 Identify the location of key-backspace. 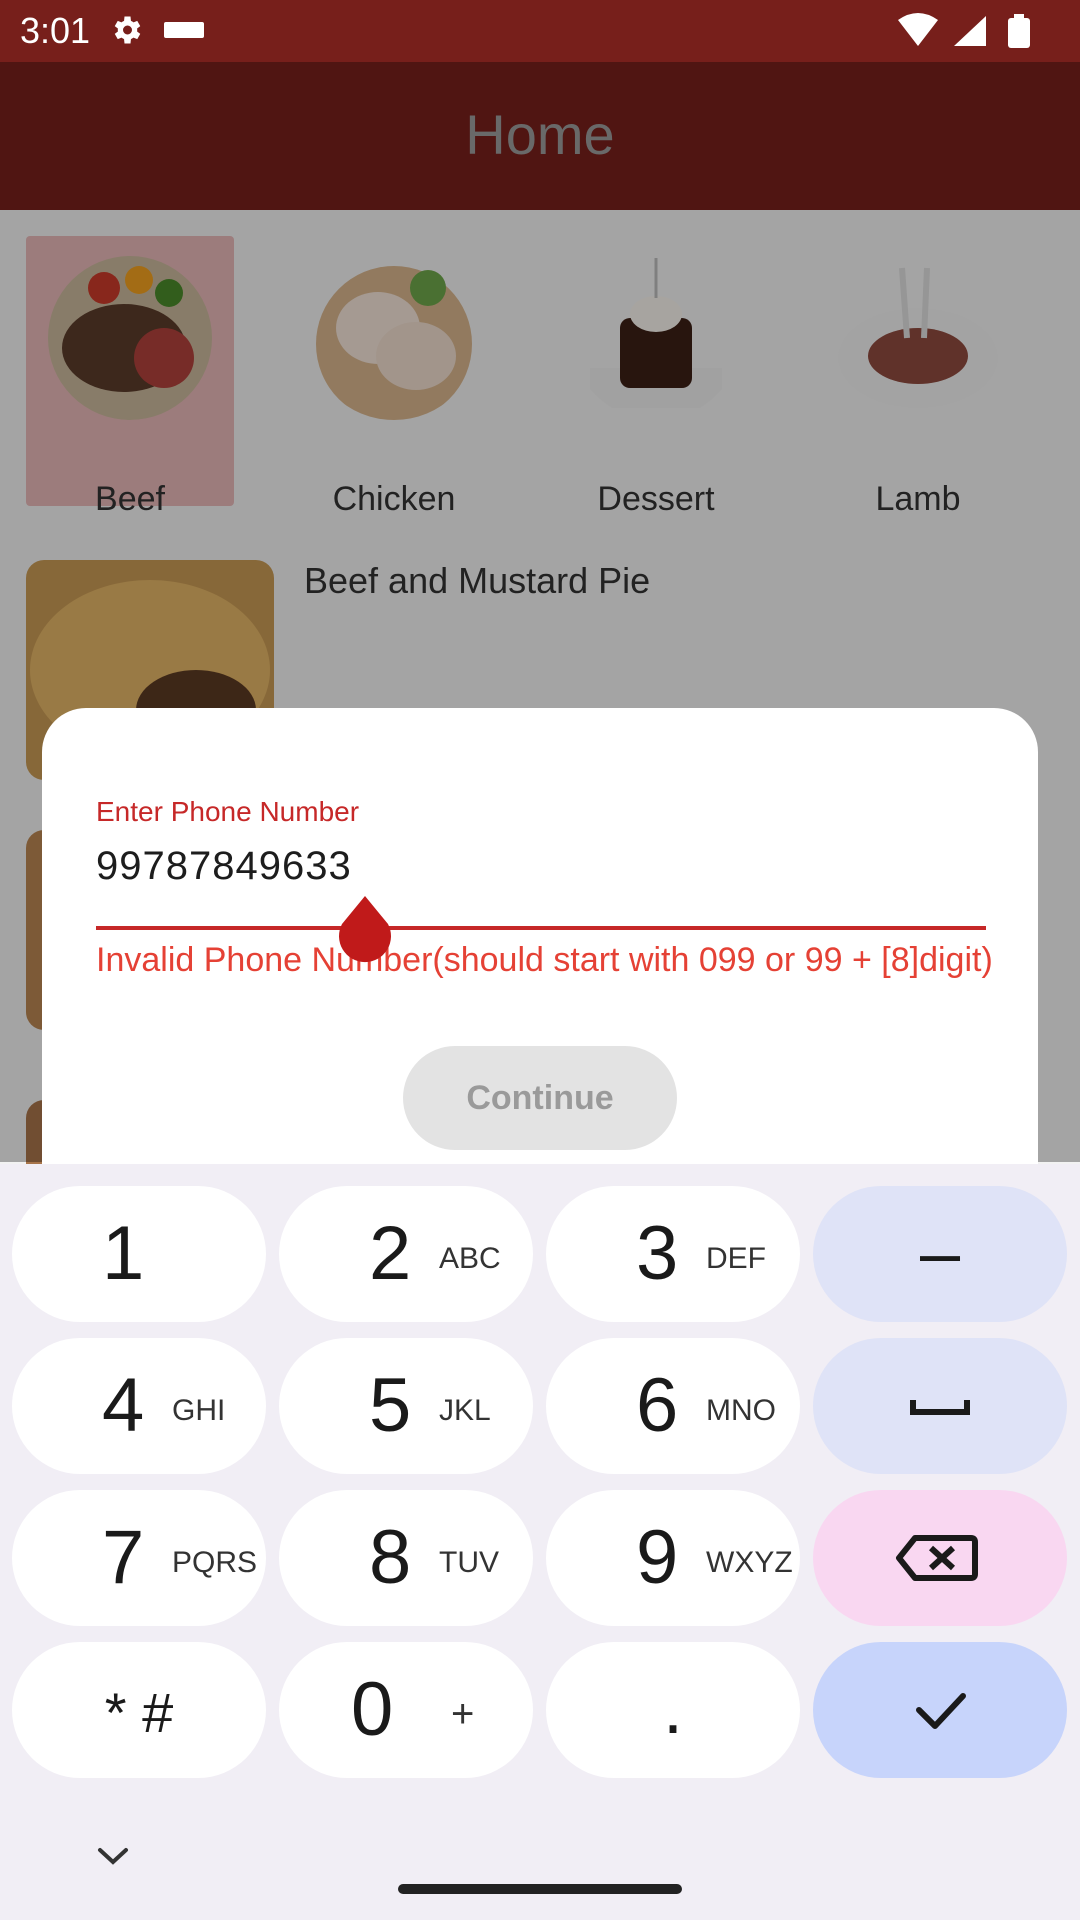
(940, 1558).